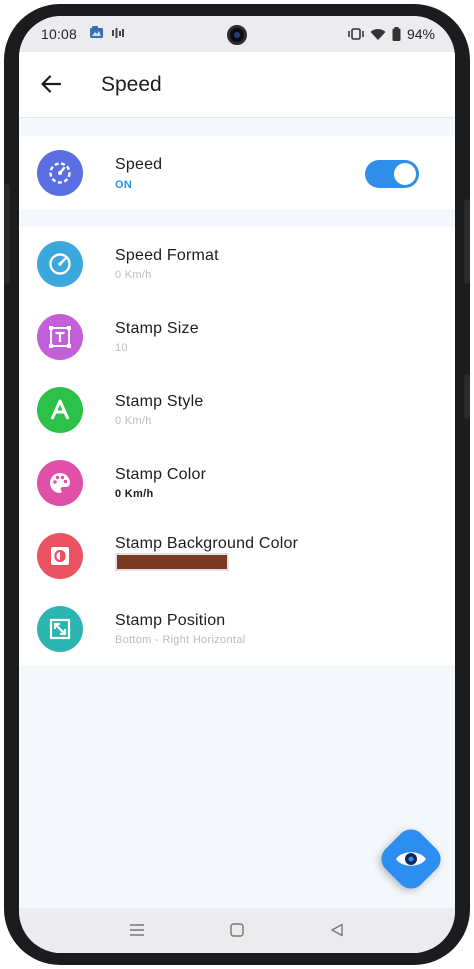 The width and height of the screenshot is (474, 969). What do you see at coordinates (237, 555) in the screenshot?
I see `setting-stamp-background-color: Stamp Background Color` at bounding box center [237, 555].